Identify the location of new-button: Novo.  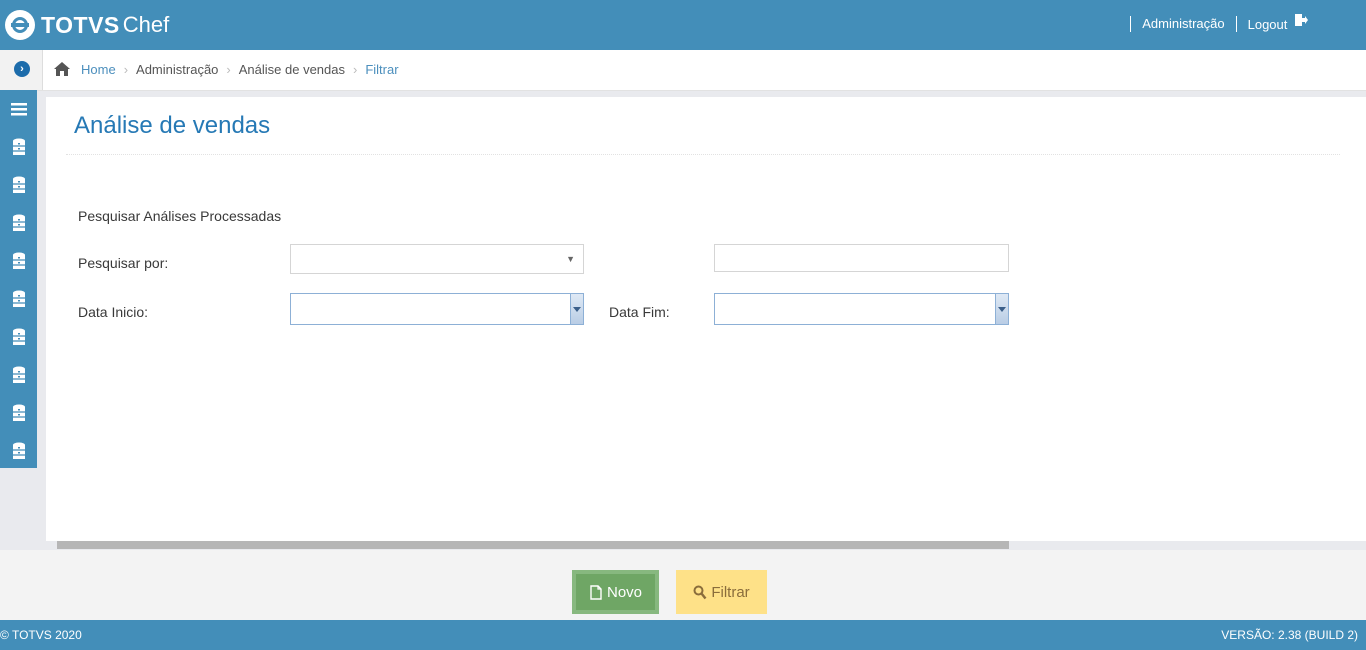
(615, 592).